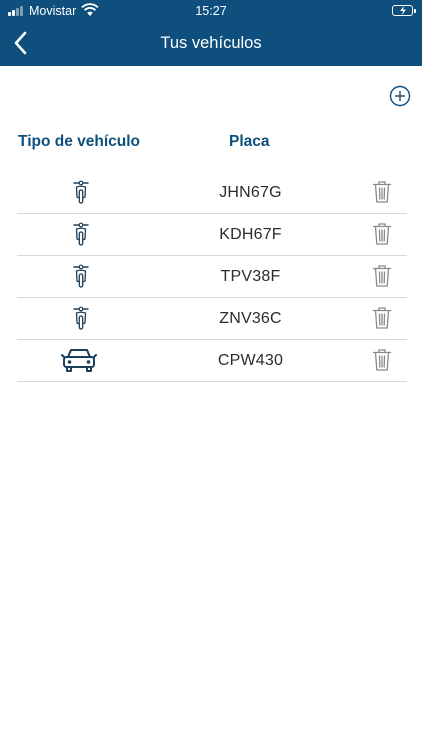 This screenshot has height=750, width=422. Describe the element at coordinates (250, 234) in the screenshot. I see `plate-number: KDH67F` at that location.